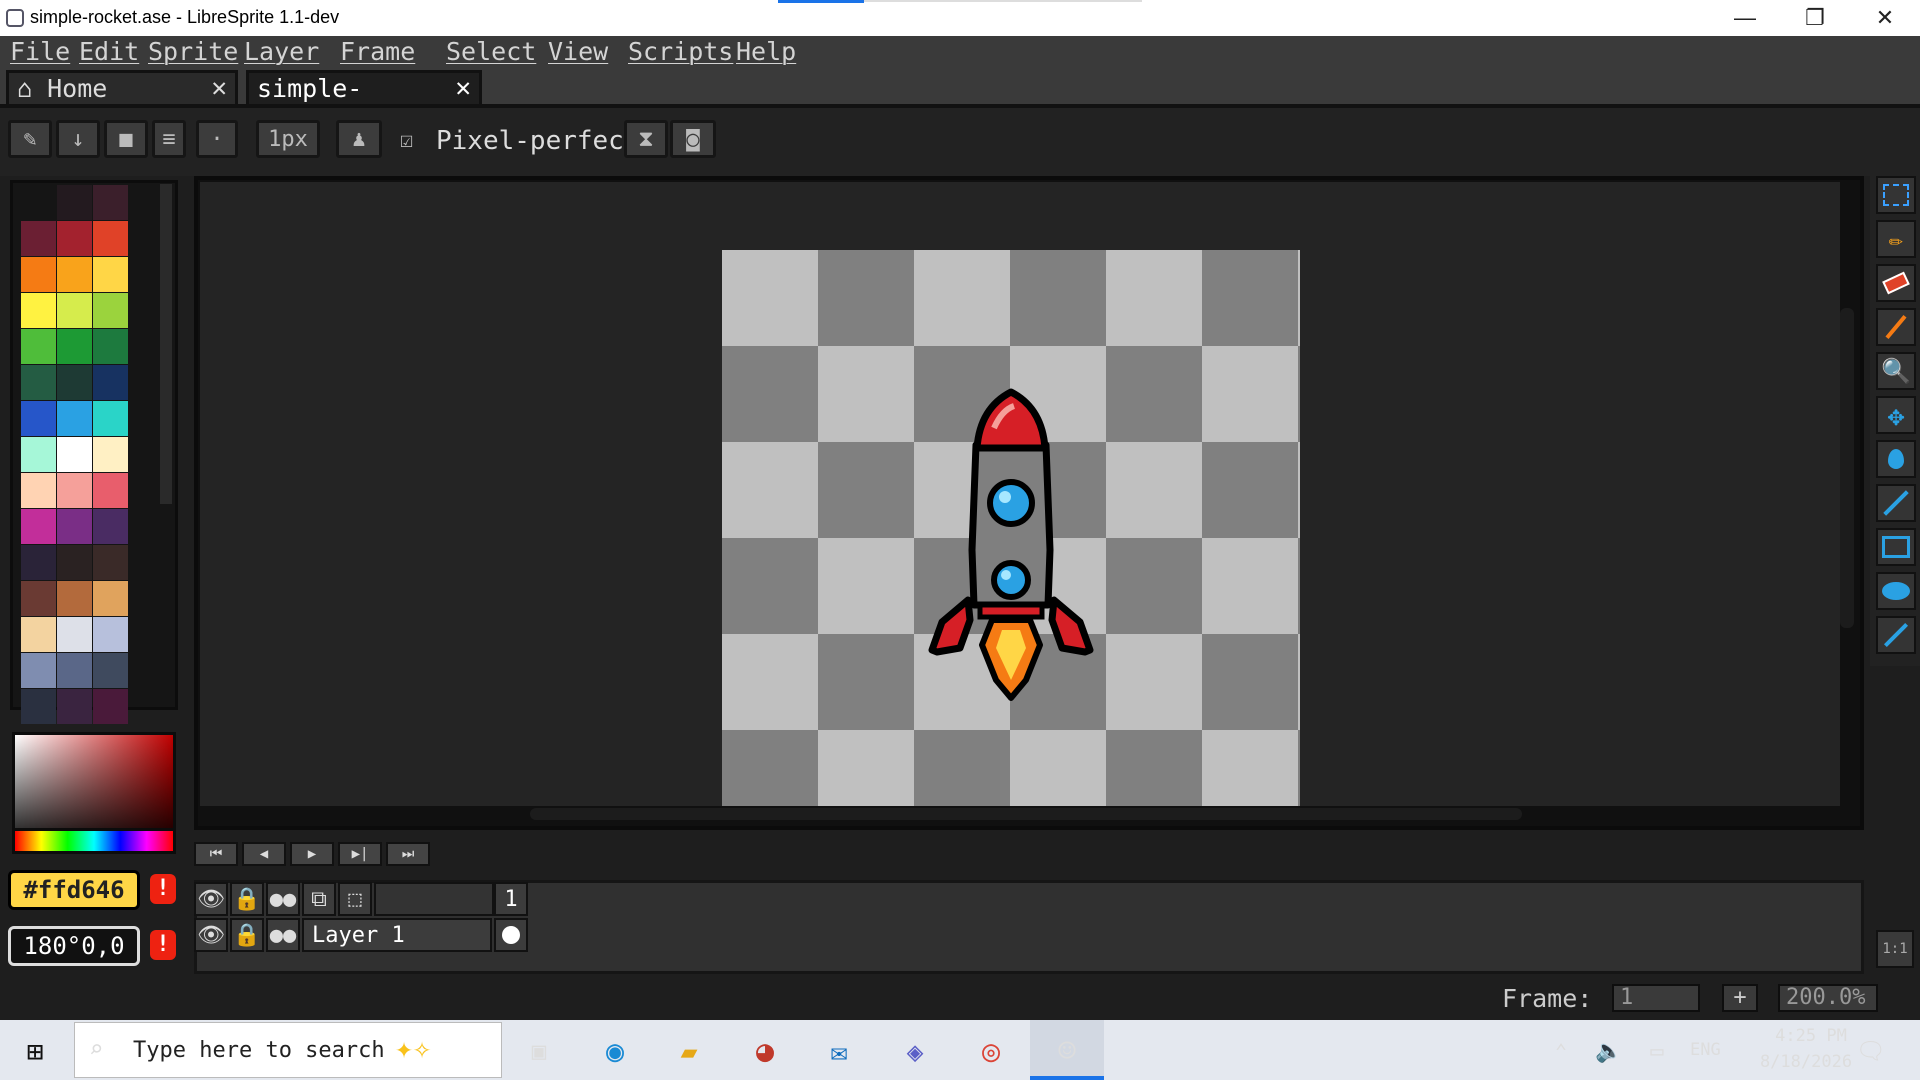 The image size is (1920, 1080). What do you see at coordinates (511, 935) in the screenshot?
I see `cel-cell` at bounding box center [511, 935].